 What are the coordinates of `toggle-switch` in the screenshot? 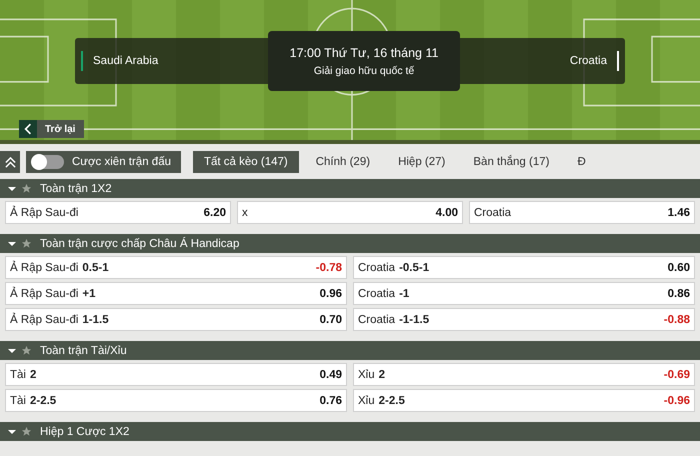 It's located at (48, 162).